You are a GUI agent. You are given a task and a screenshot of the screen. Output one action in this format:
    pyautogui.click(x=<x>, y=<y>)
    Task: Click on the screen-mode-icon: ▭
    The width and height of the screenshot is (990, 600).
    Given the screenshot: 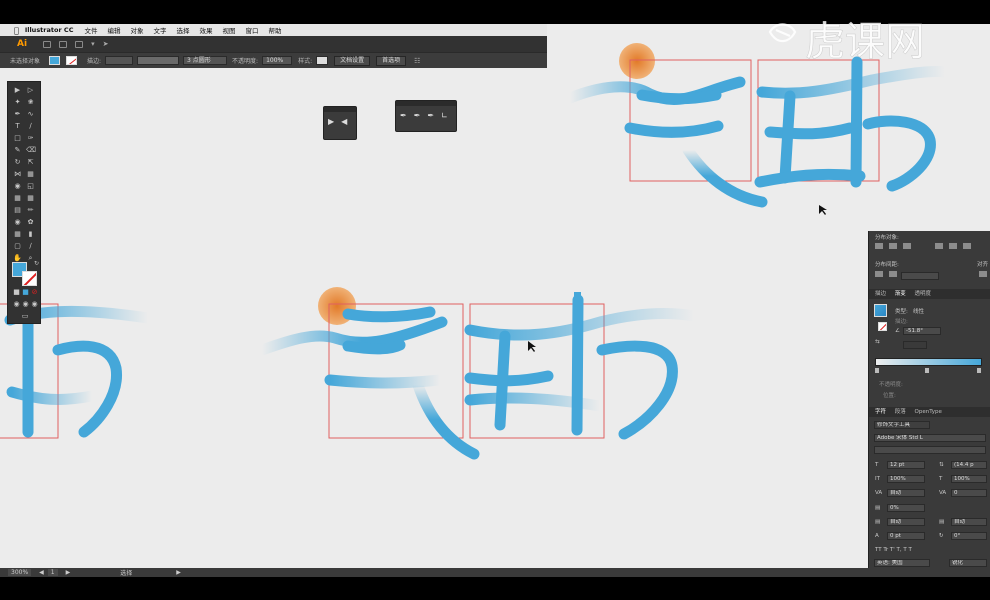 What is the action you would take?
    pyautogui.click(x=25, y=316)
    